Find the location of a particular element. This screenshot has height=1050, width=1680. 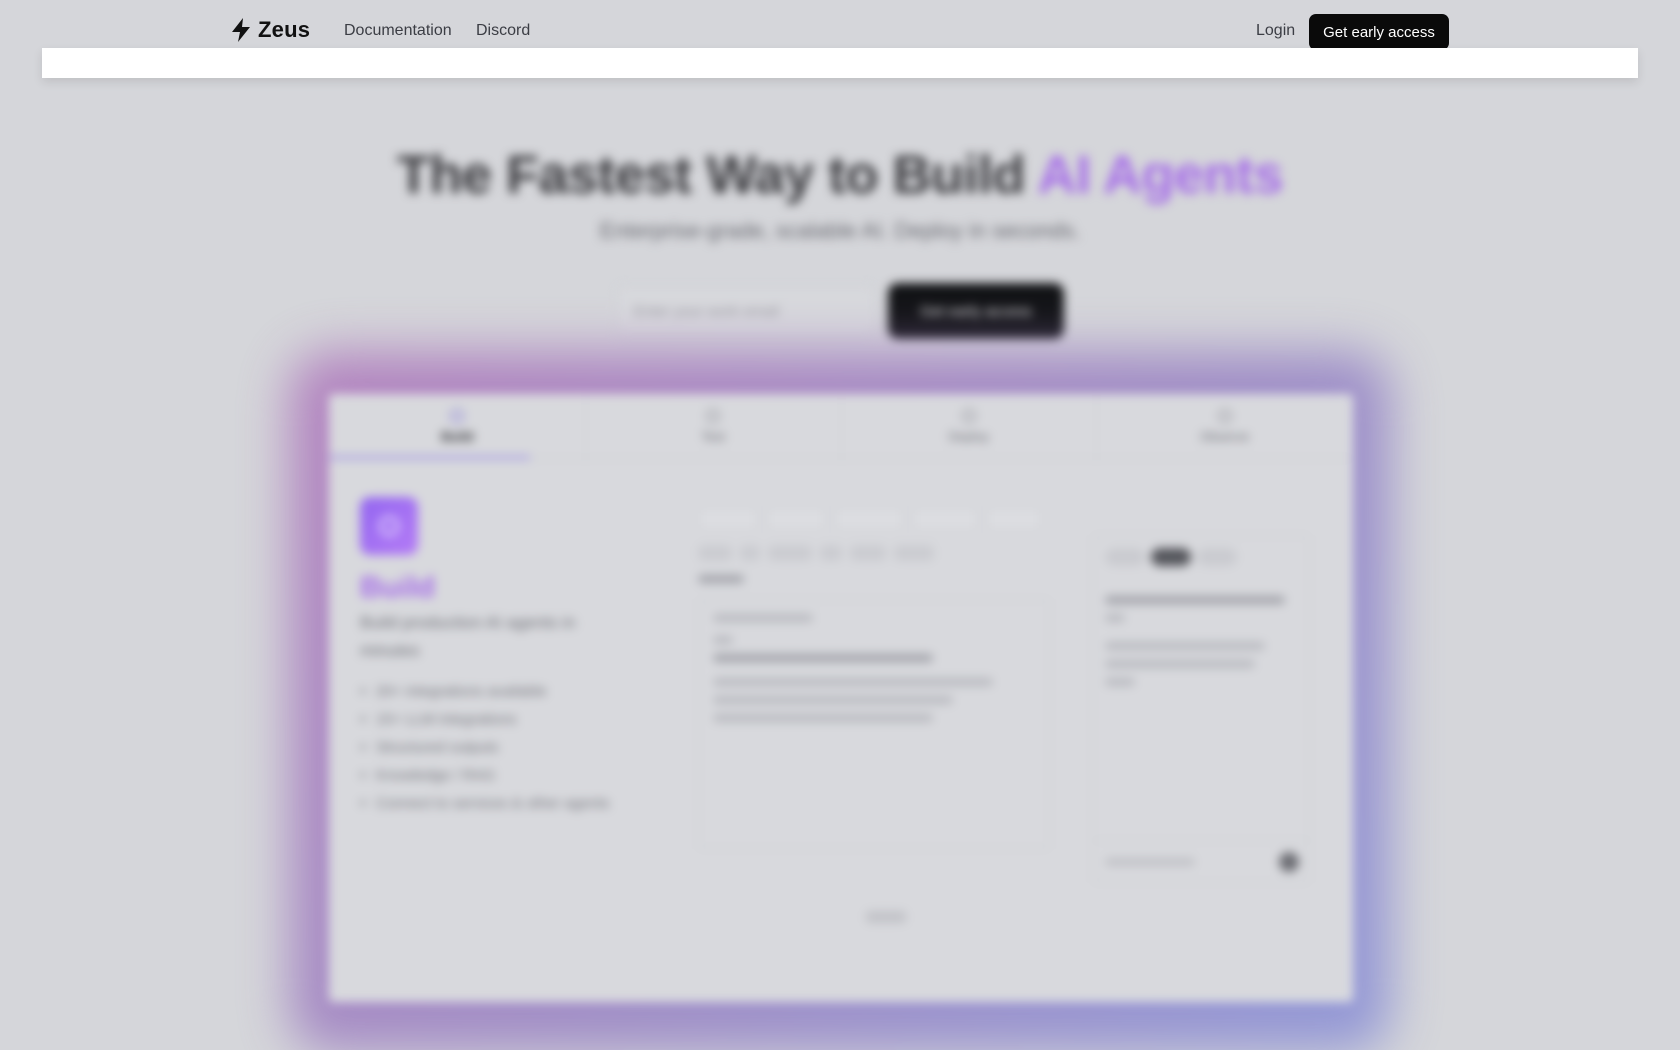

observe-tab-icon is located at coordinates (1224, 416).